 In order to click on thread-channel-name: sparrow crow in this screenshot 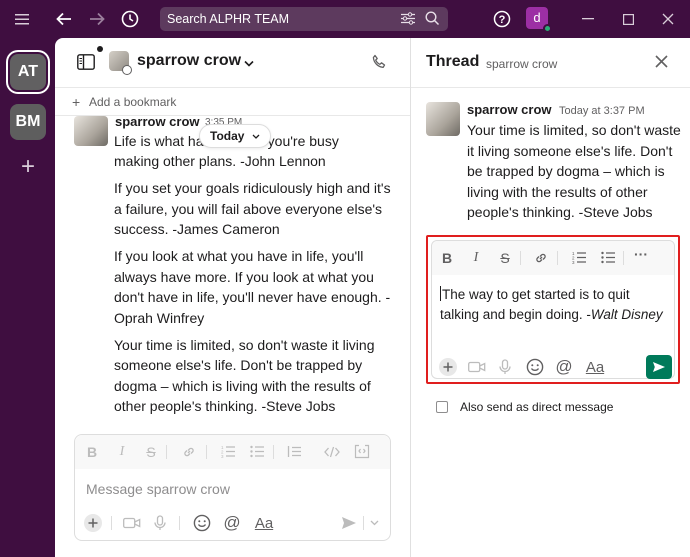, I will do `click(521, 64)`.